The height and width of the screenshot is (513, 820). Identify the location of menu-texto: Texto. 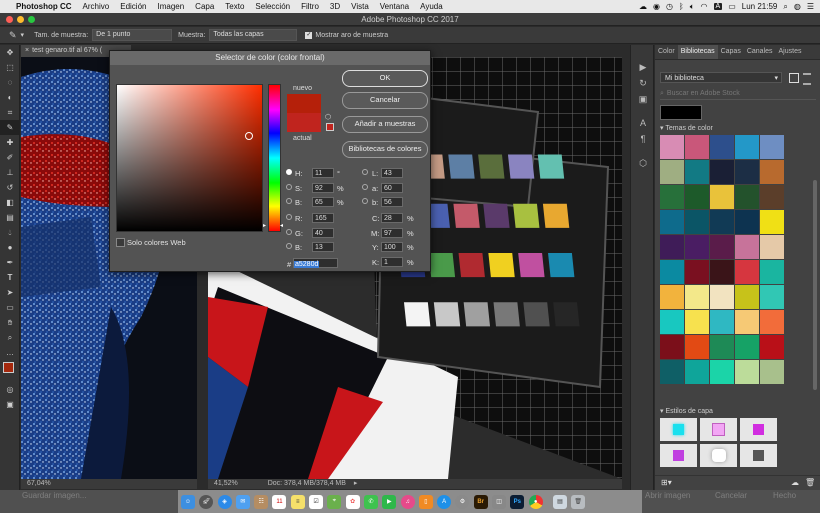
(234, 6).